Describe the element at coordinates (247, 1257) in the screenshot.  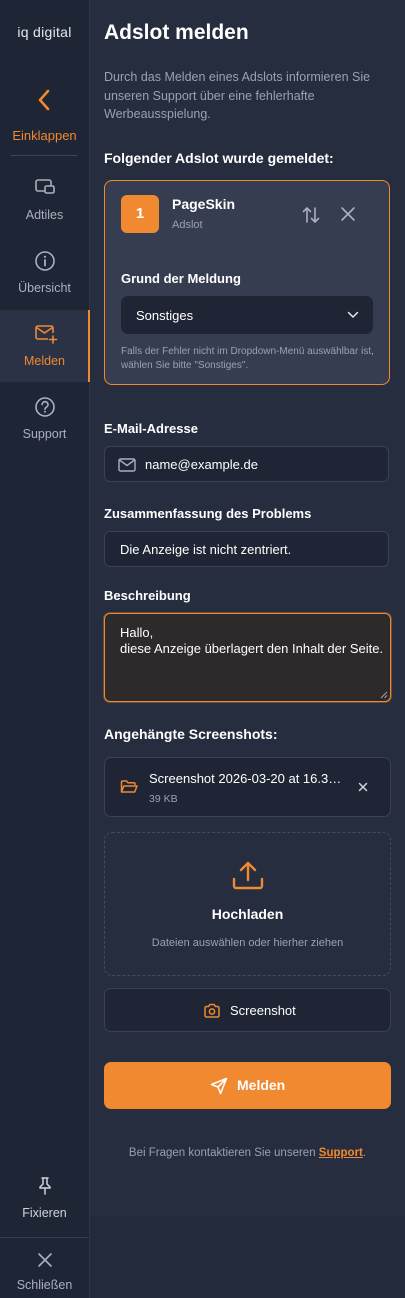
I see `panel-footer-area` at that location.